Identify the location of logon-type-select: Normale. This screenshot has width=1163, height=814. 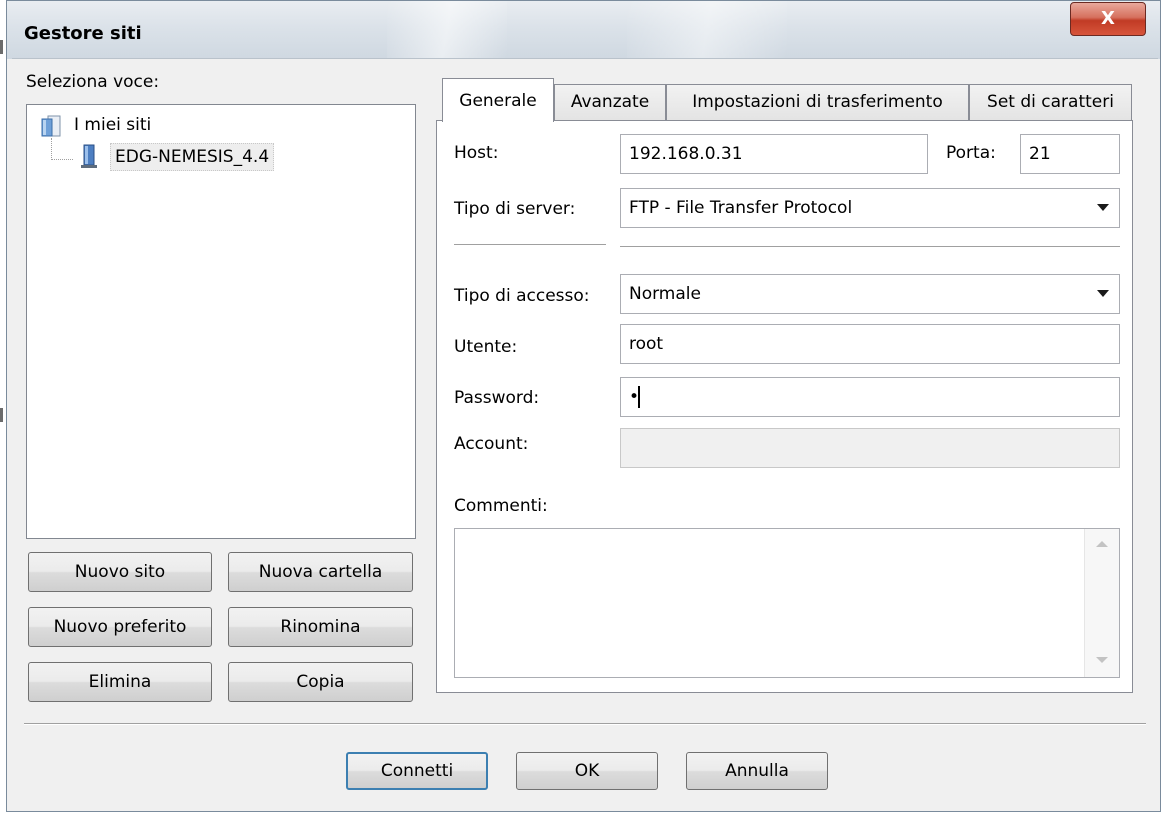
(870, 294).